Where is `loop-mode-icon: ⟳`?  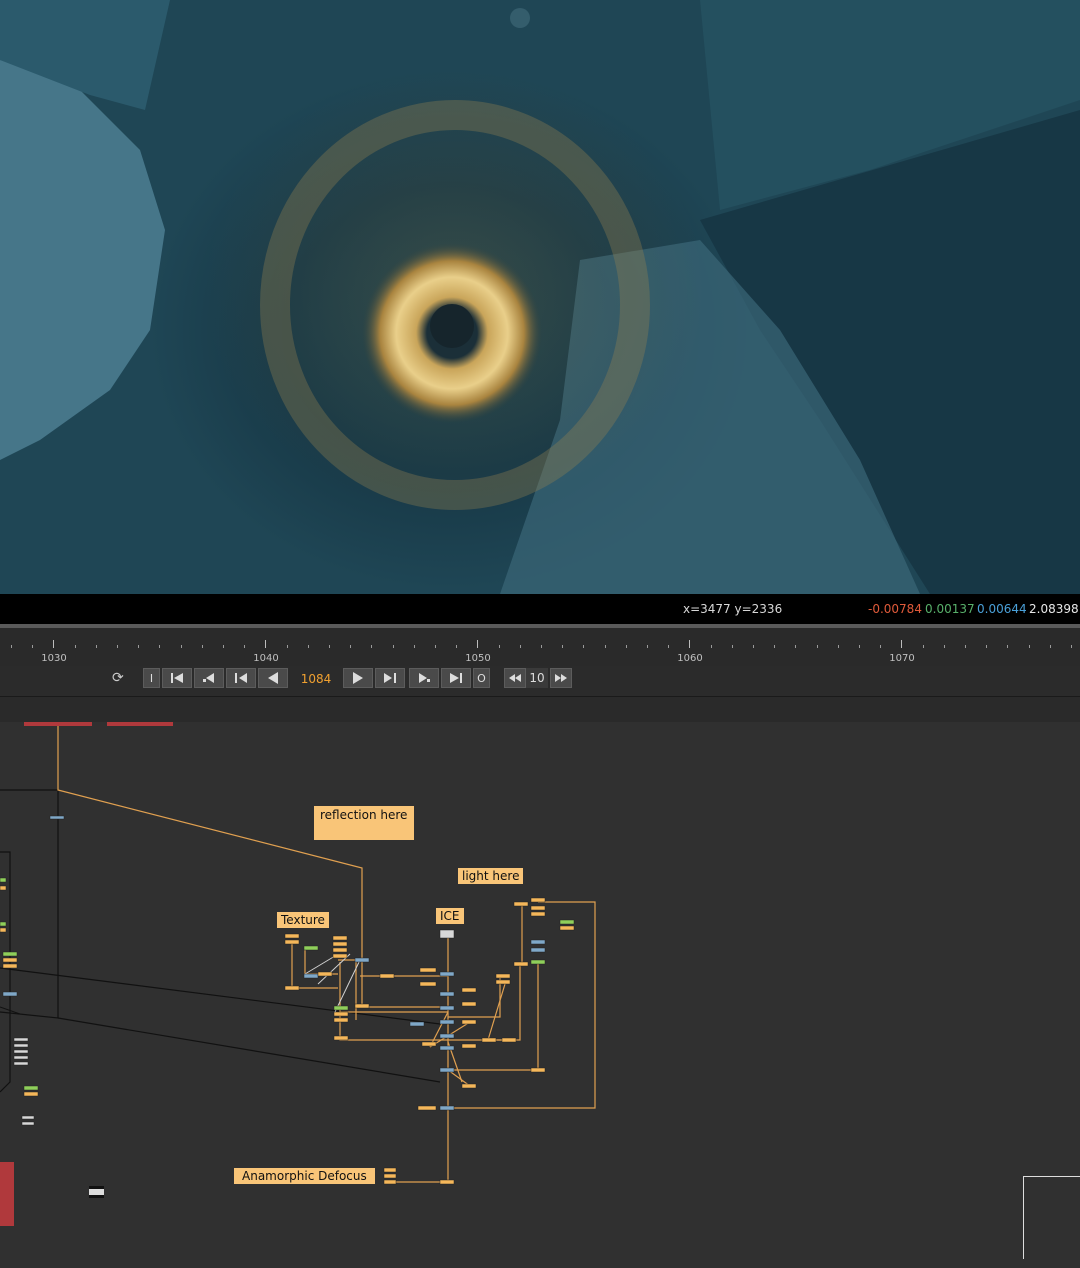
loop-mode-icon: ⟳ is located at coordinates (118, 678).